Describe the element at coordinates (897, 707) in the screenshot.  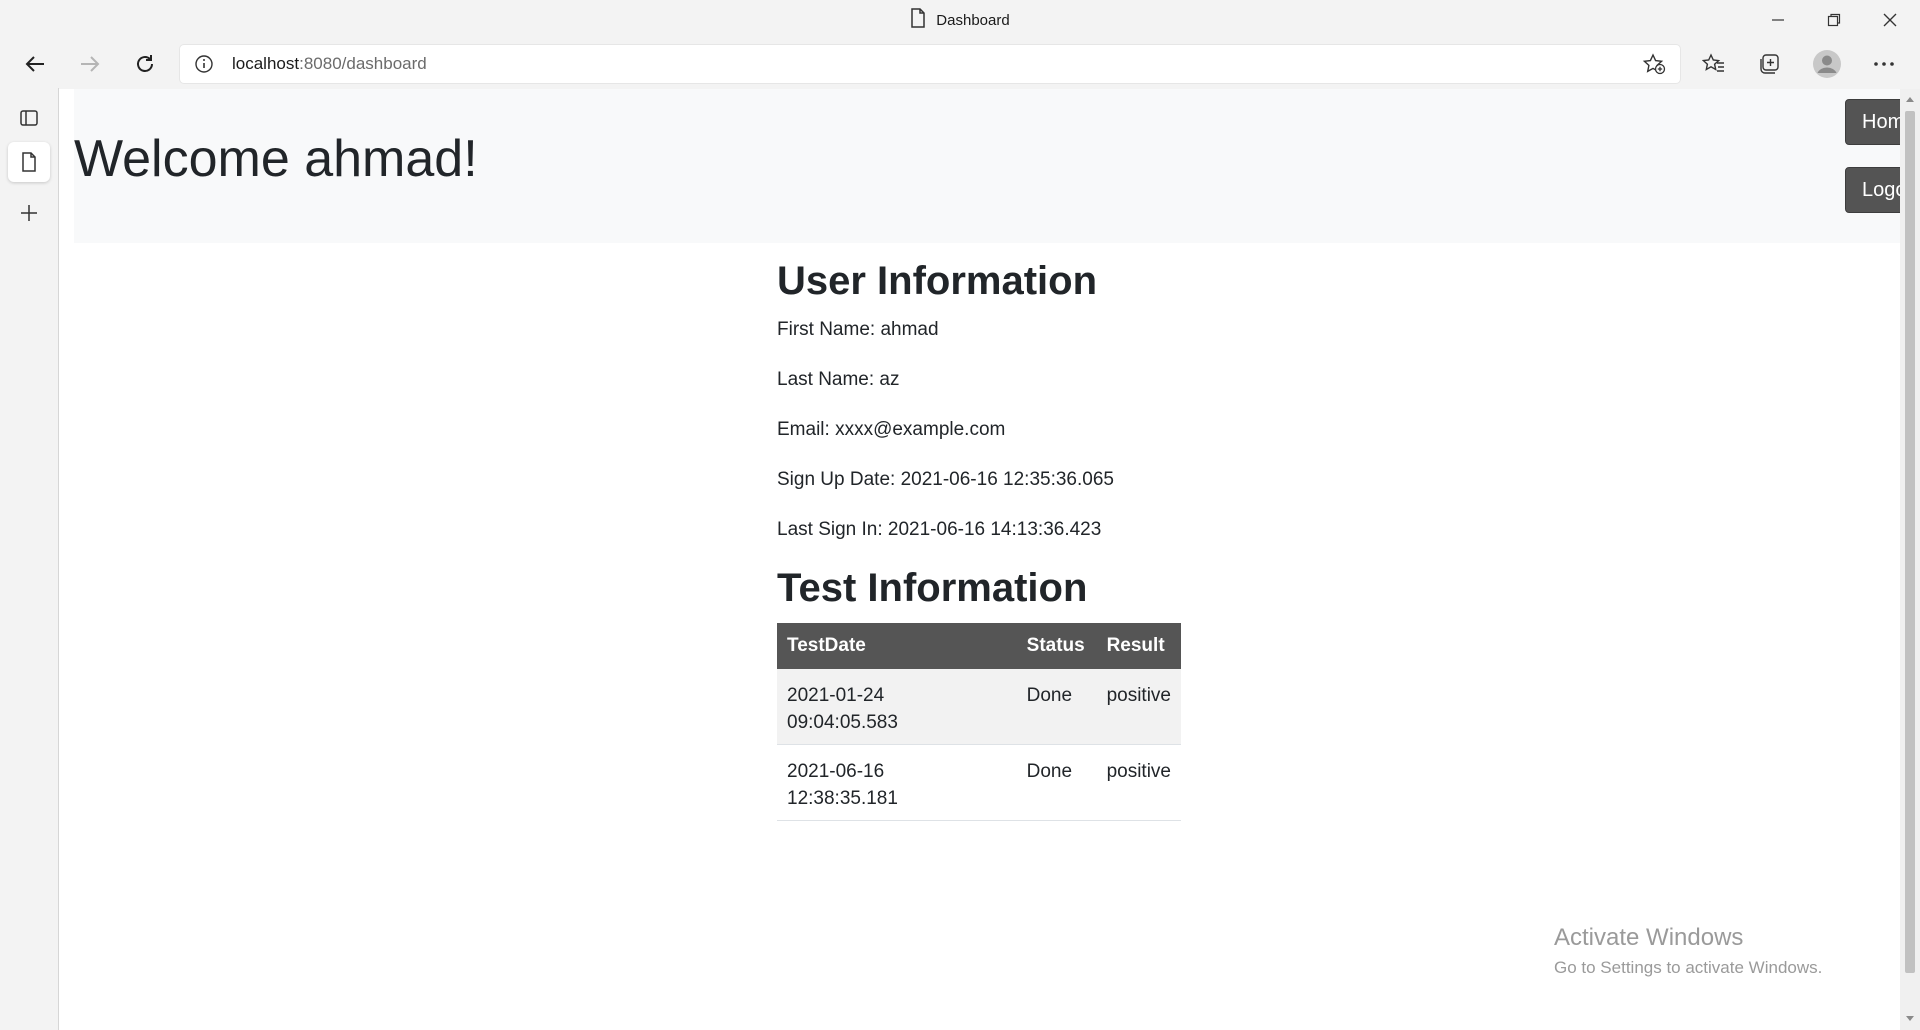
I see `cell-testdate: 2021-01-24 09:04:05.583` at that location.